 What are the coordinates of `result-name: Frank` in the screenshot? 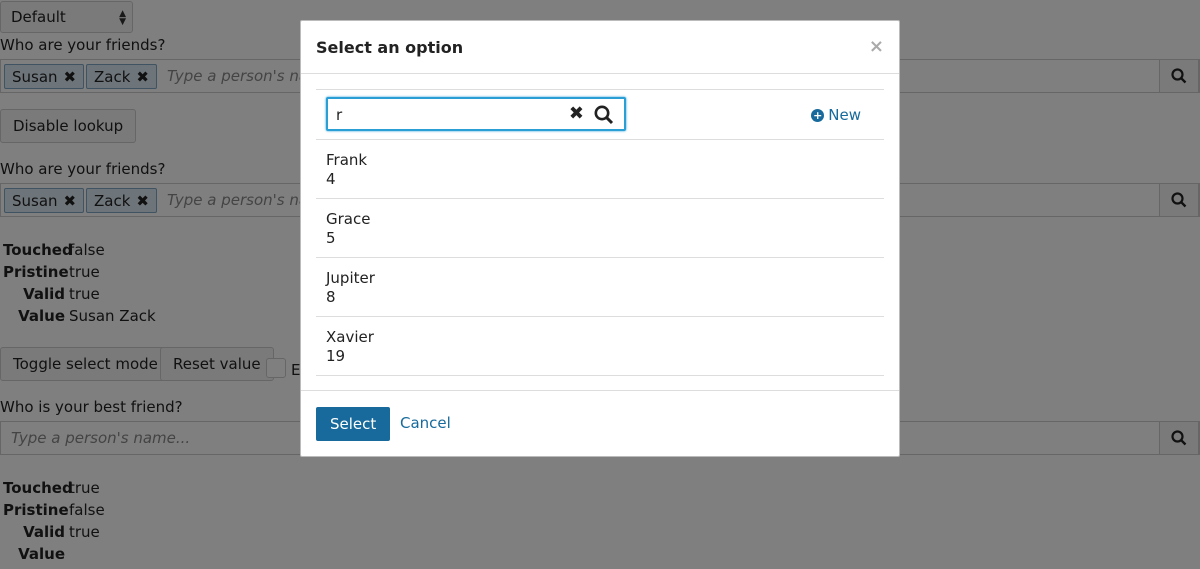 It's located at (347, 160).